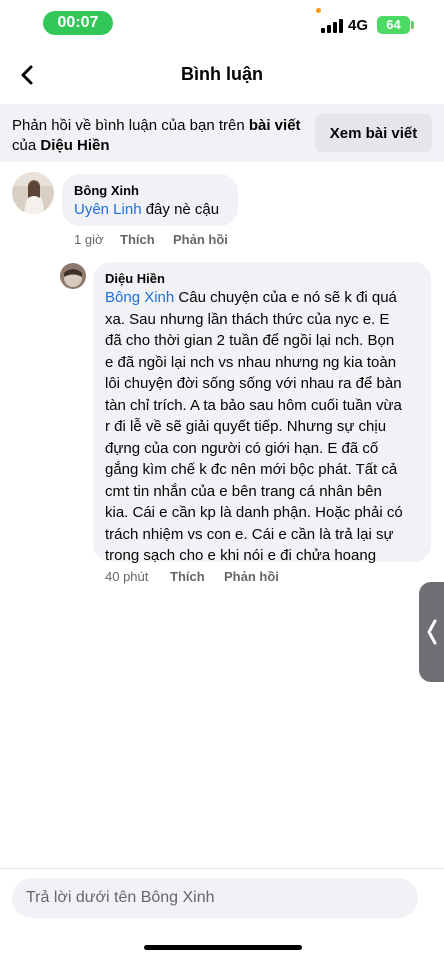 This screenshot has width=444, height=960. Describe the element at coordinates (106, 190) in the screenshot. I see `comment-author: Bông Xinh` at that location.